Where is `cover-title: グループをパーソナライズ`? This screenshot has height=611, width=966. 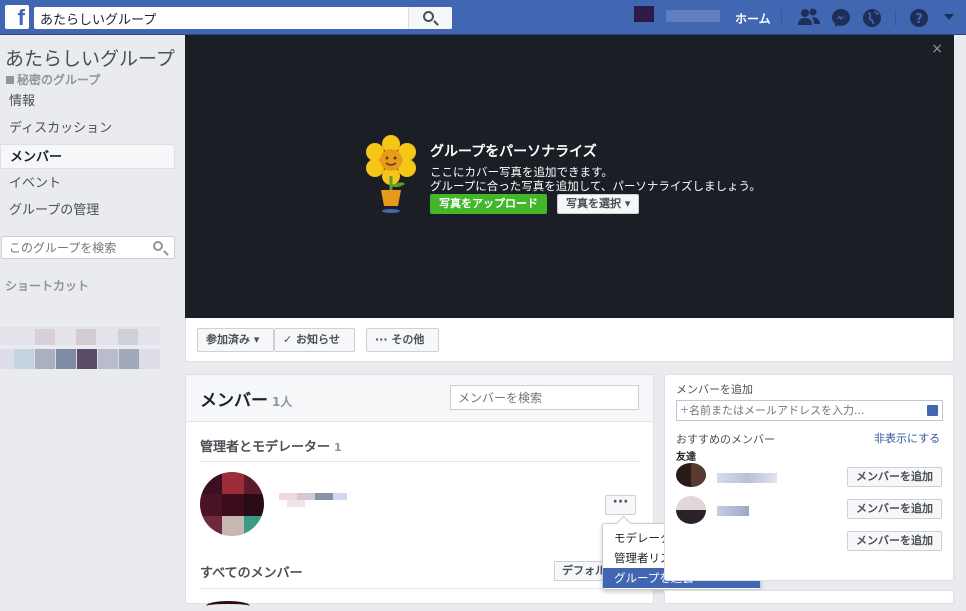
cover-title: グループをパーソナライズ is located at coordinates (513, 152).